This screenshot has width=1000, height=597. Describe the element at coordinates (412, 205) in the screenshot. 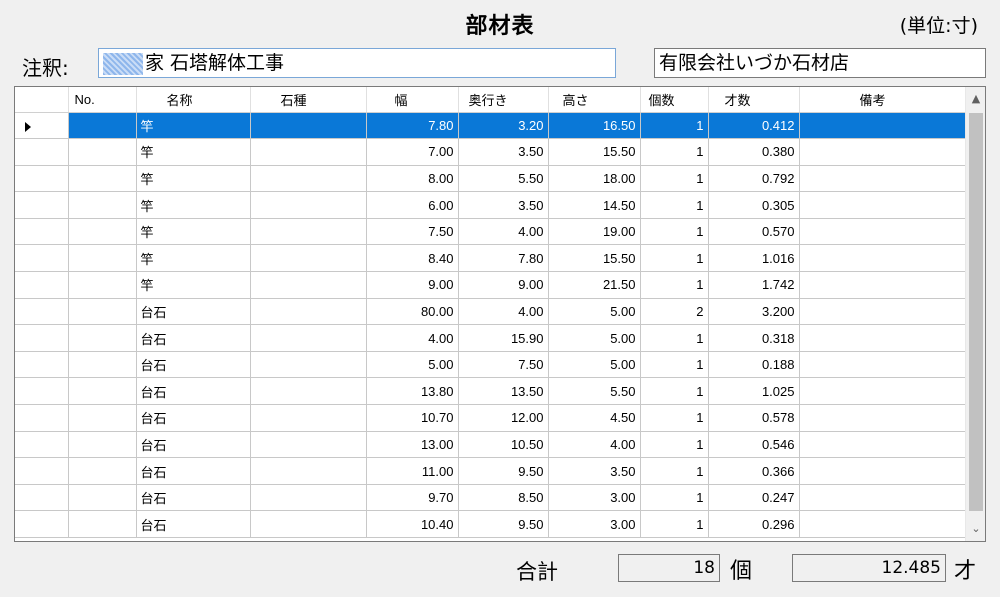

I see `cell-width: 6.00` at that location.